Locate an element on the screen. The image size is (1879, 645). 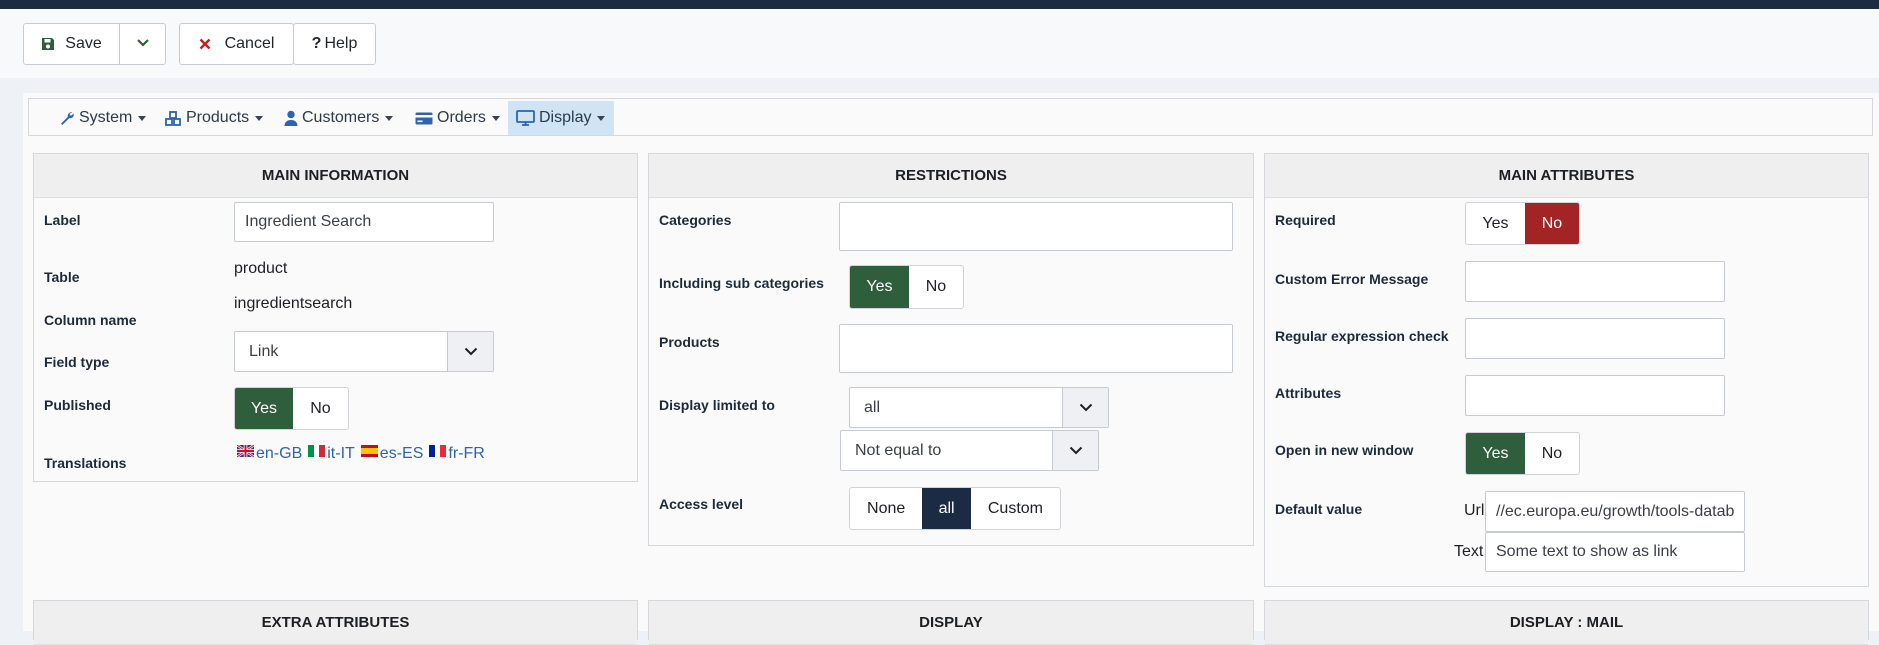
default-url-input: //ec.europa.eu/growth/tools-datab is located at coordinates (1615, 511).